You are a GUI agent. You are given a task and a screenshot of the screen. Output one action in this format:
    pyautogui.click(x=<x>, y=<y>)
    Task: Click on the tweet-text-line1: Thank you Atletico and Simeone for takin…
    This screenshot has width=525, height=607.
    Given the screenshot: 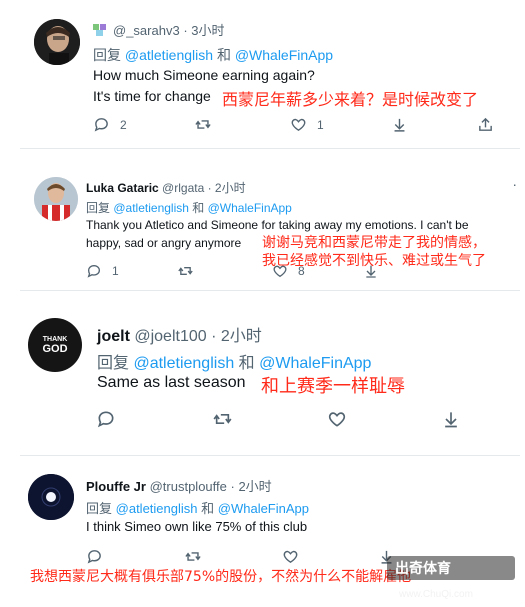 What is the action you would take?
    pyautogui.click(x=277, y=225)
    